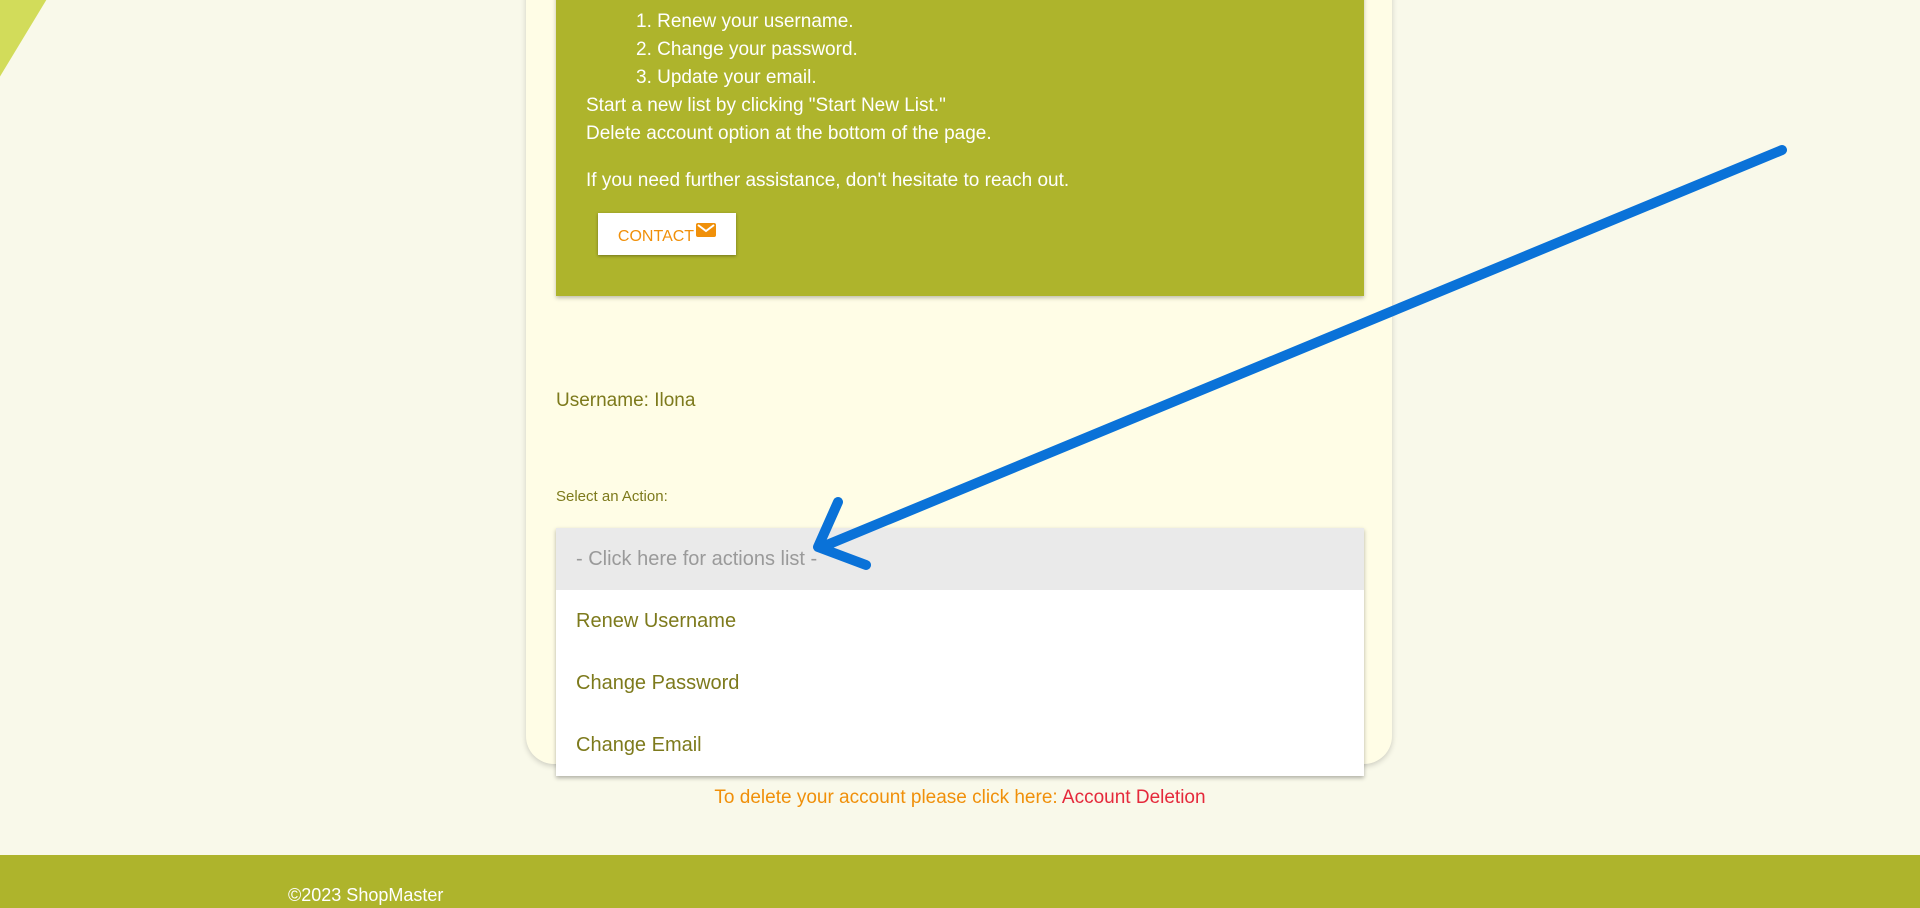 The image size is (1920, 908). What do you see at coordinates (960, 621) in the screenshot?
I see `option-renew-username: Renew Username` at bounding box center [960, 621].